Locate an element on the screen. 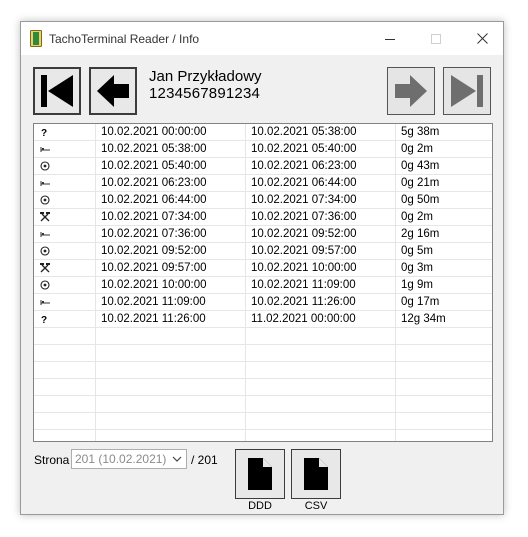  maximize-button is located at coordinates (436, 38).